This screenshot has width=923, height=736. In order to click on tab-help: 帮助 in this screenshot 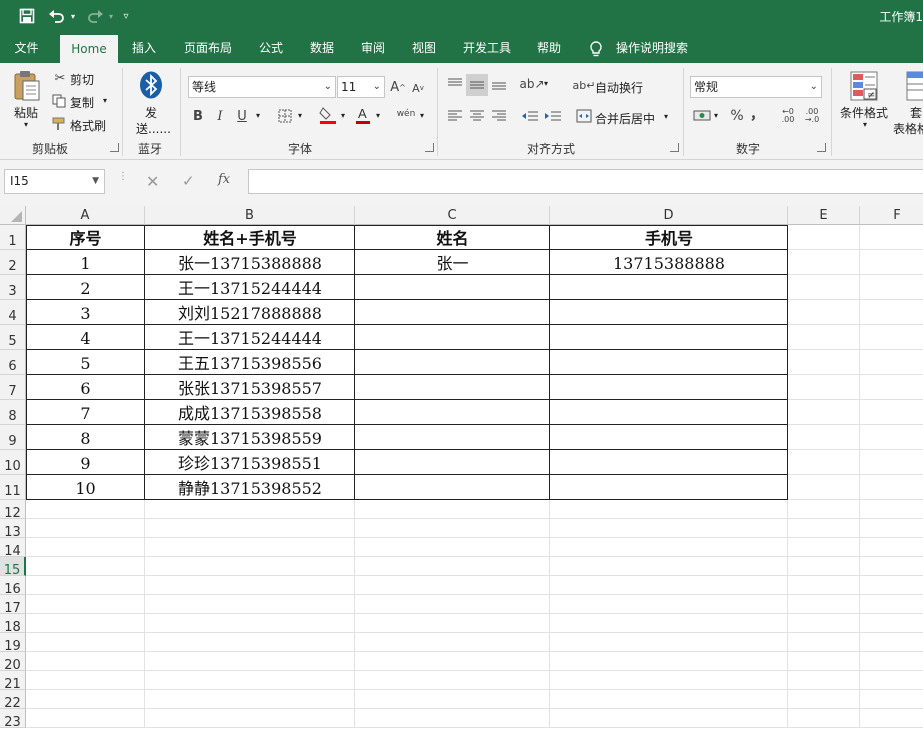, I will do `click(549, 48)`.